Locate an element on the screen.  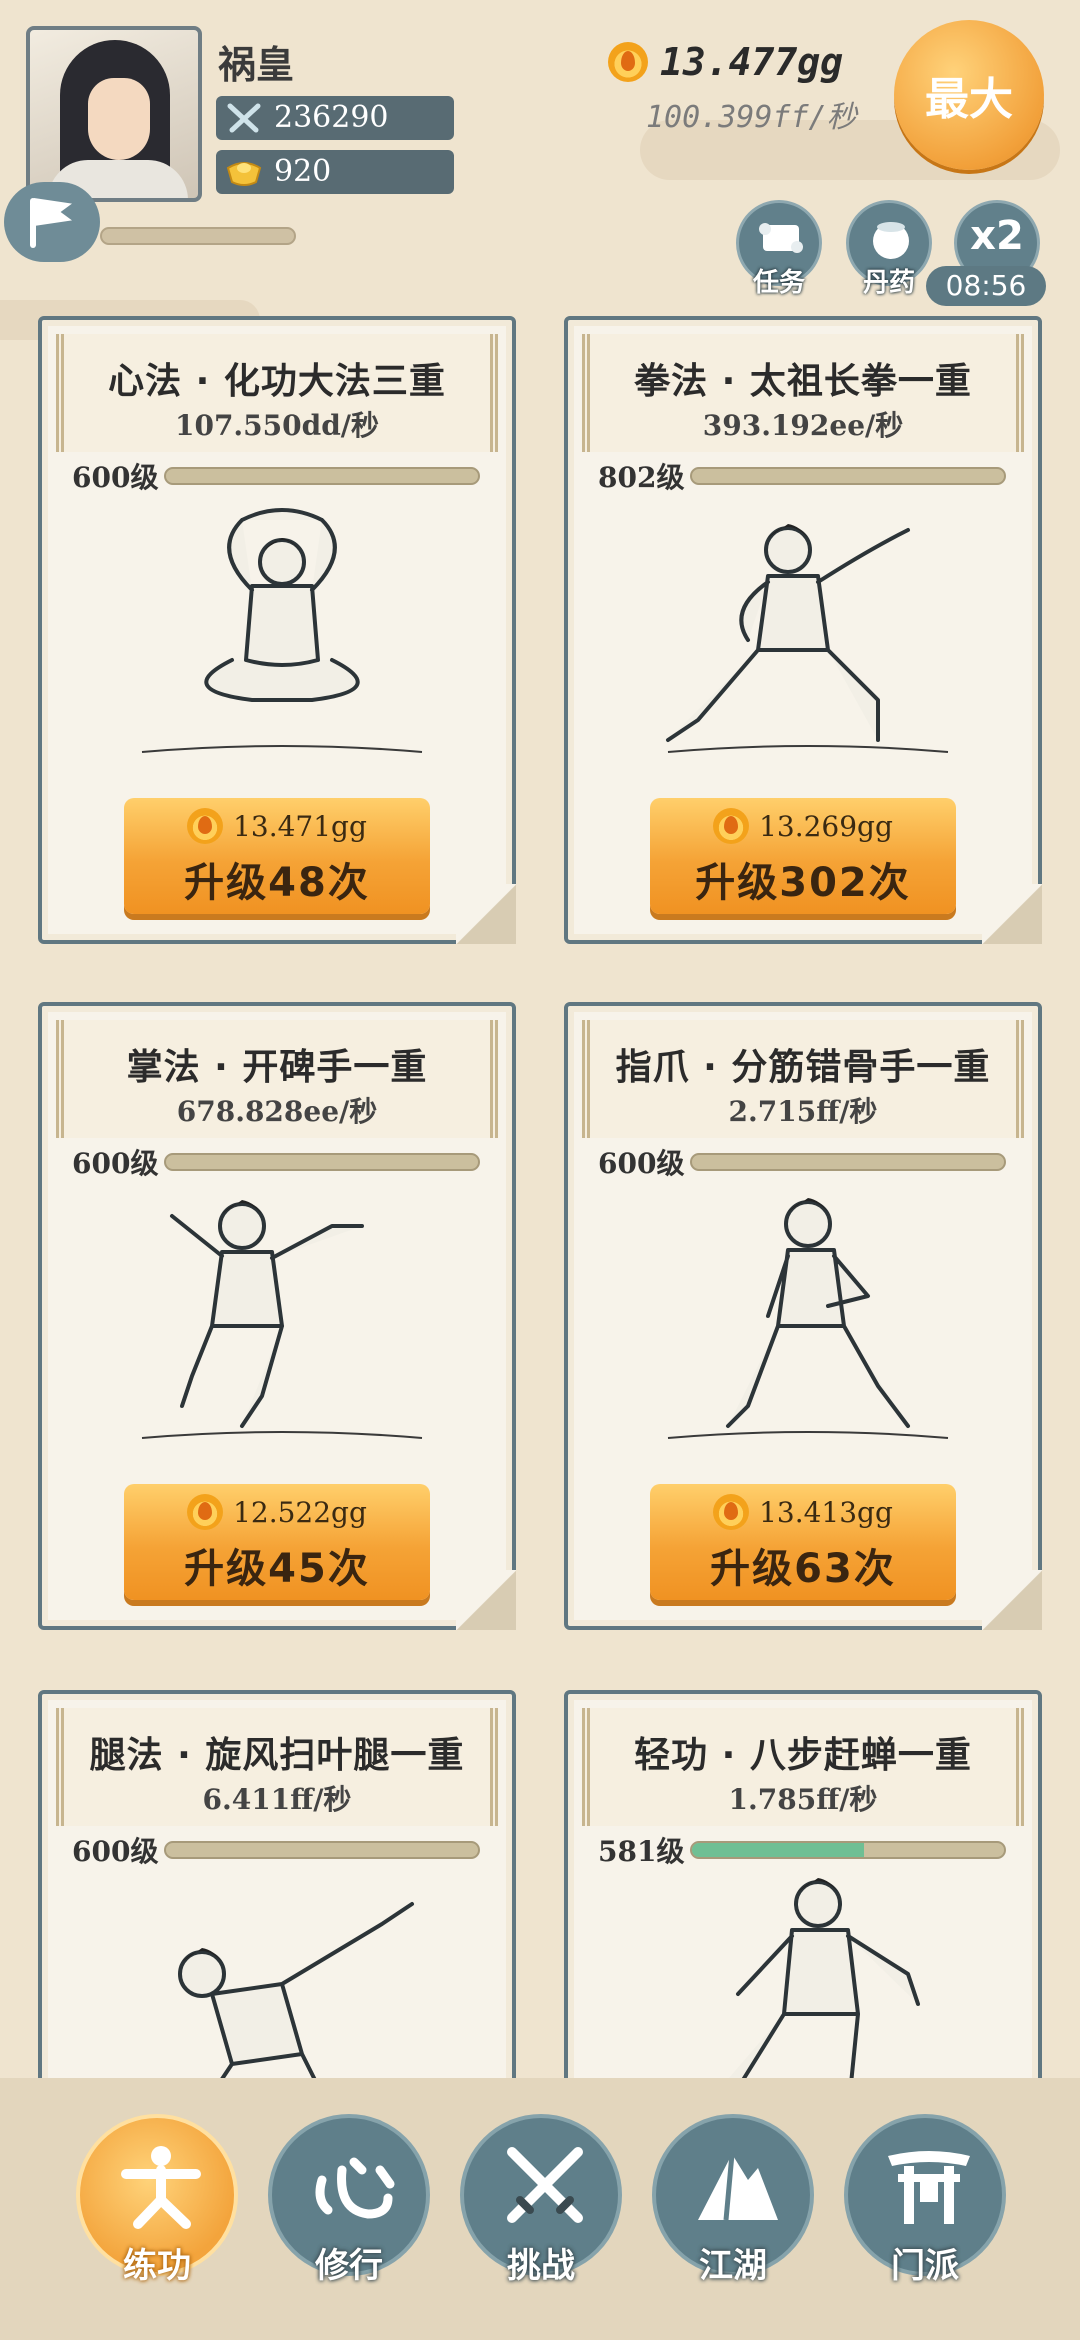
gate-icon is located at coordinates (929, 2187).